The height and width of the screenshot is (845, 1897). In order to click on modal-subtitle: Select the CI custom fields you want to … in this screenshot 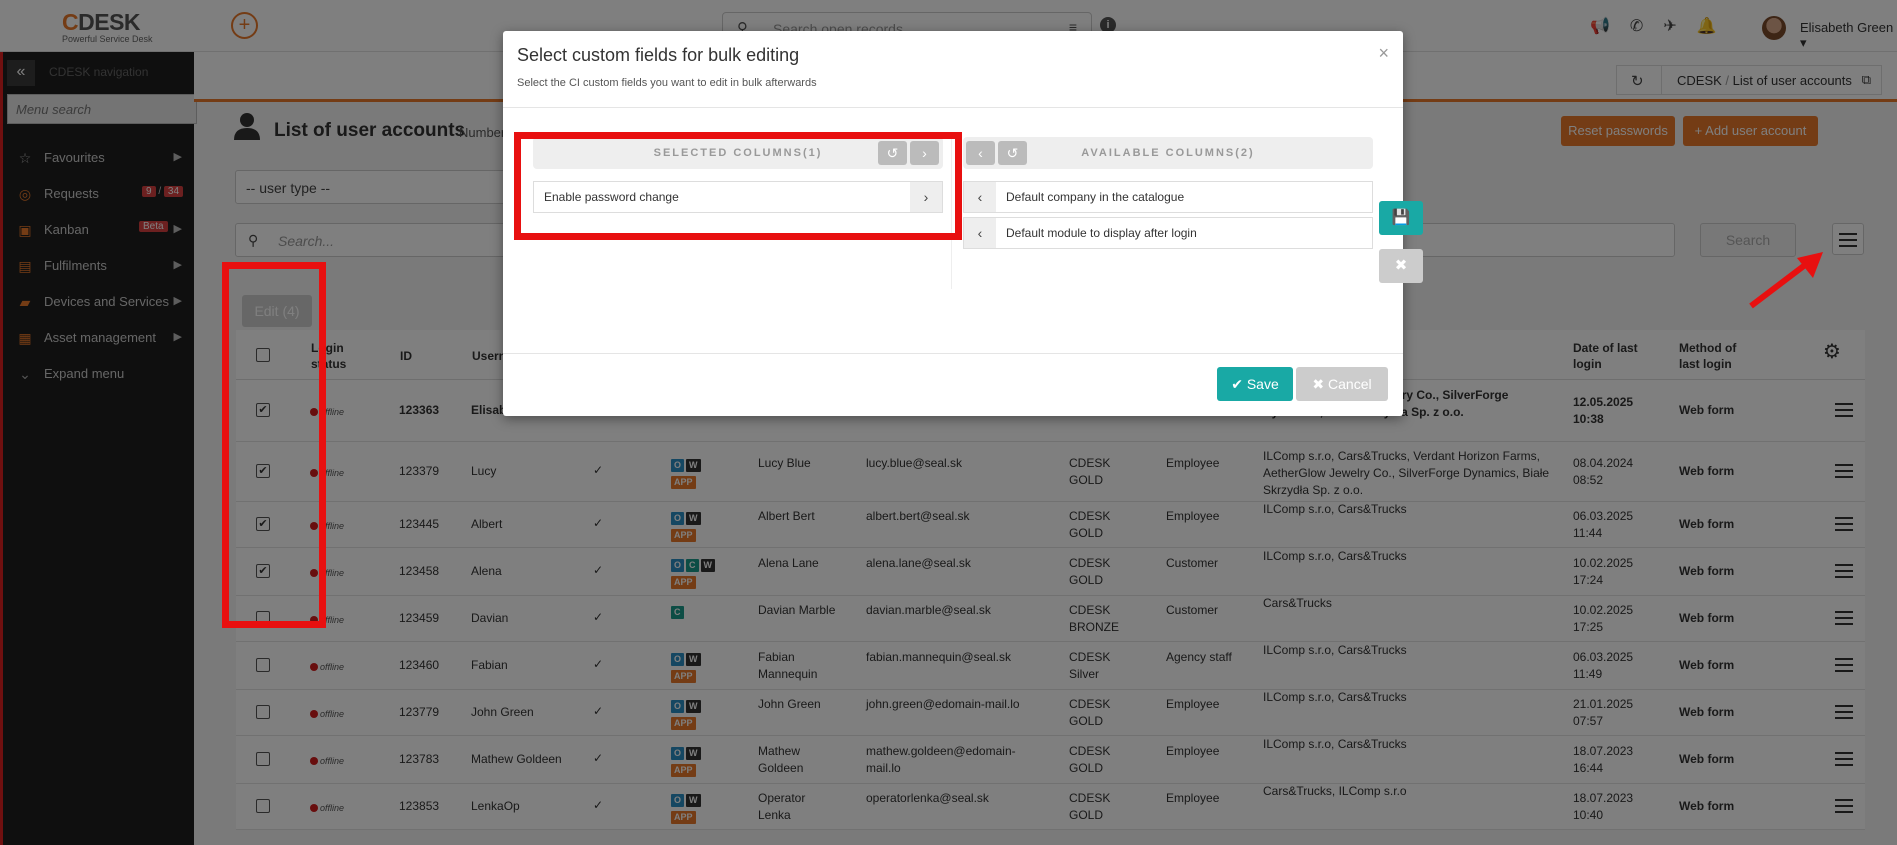, I will do `click(667, 83)`.